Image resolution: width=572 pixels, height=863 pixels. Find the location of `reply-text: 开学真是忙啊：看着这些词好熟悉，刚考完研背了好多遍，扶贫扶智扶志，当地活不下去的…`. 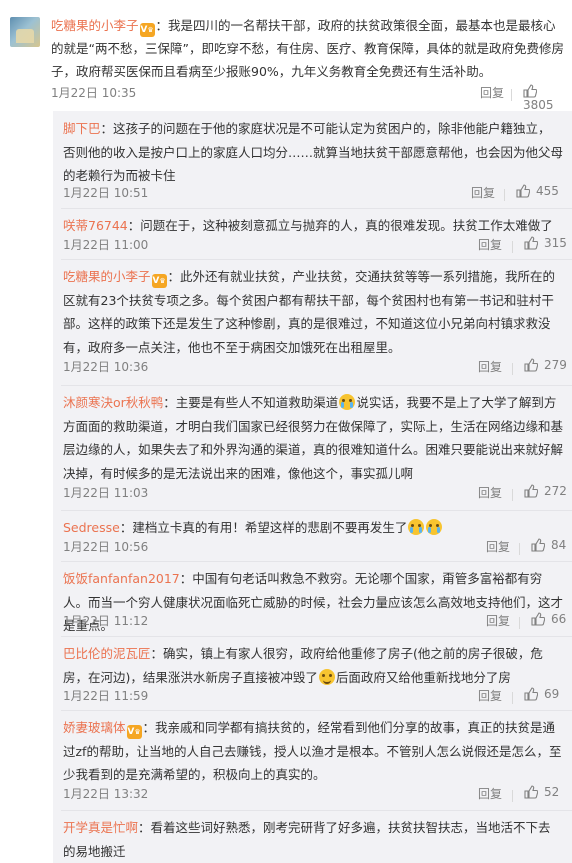

reply-text: 开学真是忙啊：看着这些词好熟悉，刚考完研背了好多遍，扶贫扶智扶志，当地活不下去的… is located at coordinates (313, 839).